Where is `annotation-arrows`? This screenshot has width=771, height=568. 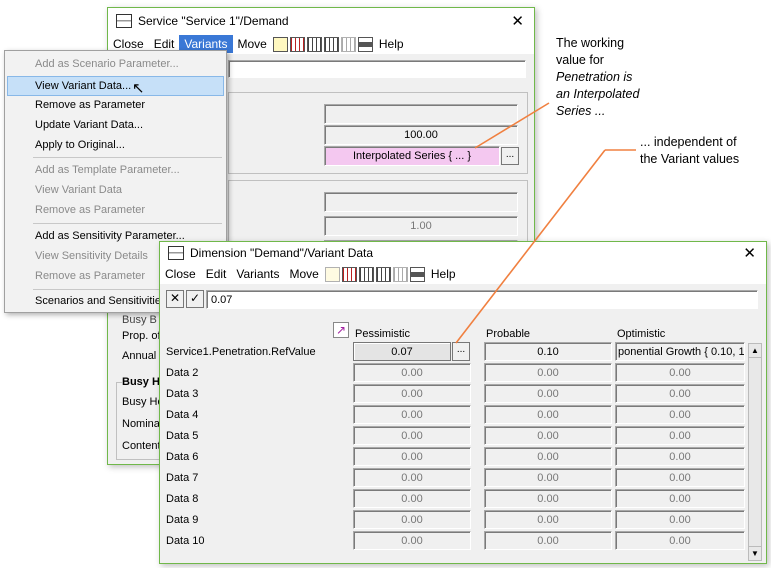
annotation-arrows is located at coordinates (545, 223).